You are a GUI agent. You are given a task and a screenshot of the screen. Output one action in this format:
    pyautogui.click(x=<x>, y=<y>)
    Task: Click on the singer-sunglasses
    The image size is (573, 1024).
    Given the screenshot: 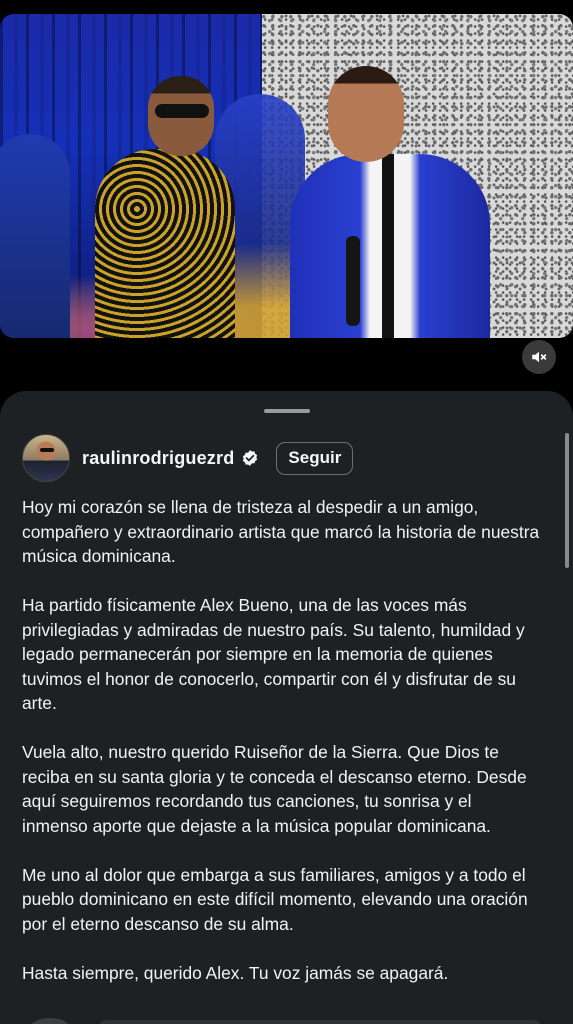 What is the action you would take?
    pyautogui.click(x=182, y=111)
    